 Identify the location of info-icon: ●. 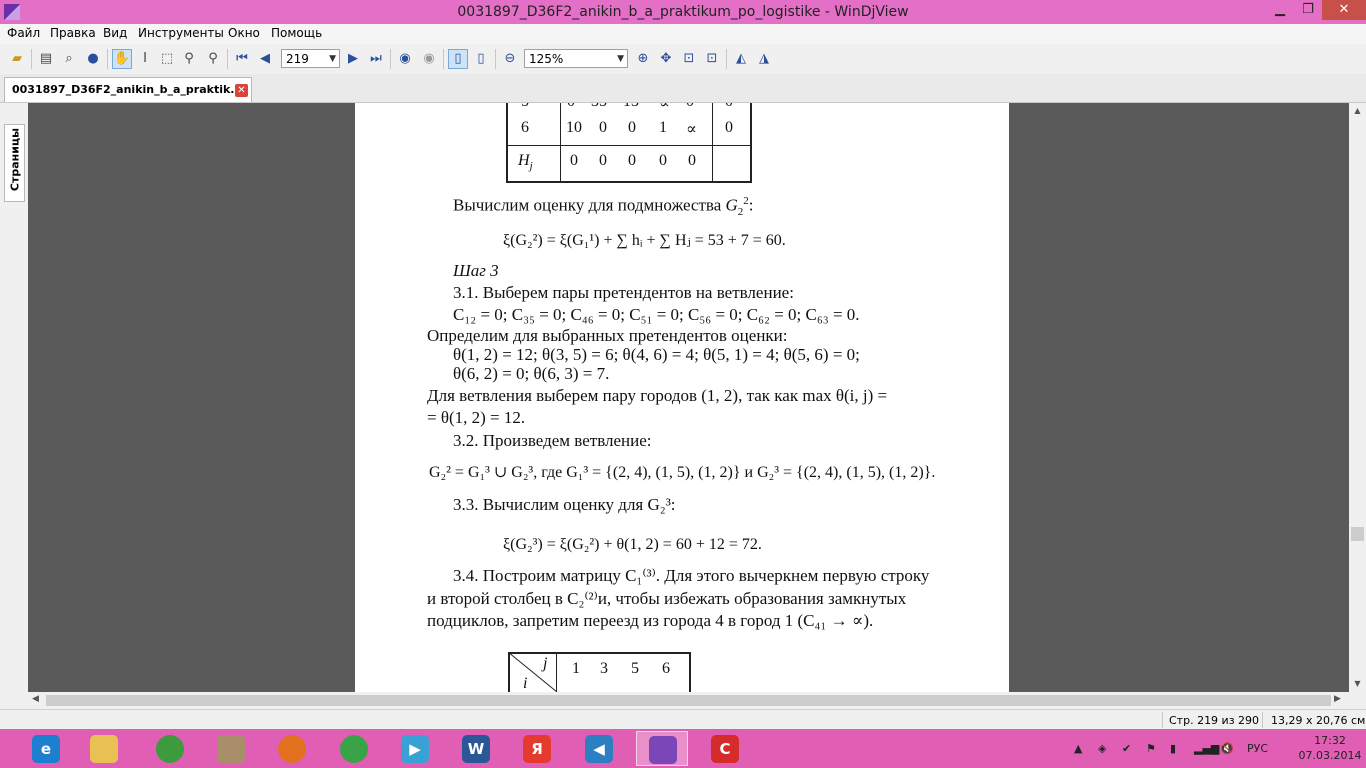
(93, 59).